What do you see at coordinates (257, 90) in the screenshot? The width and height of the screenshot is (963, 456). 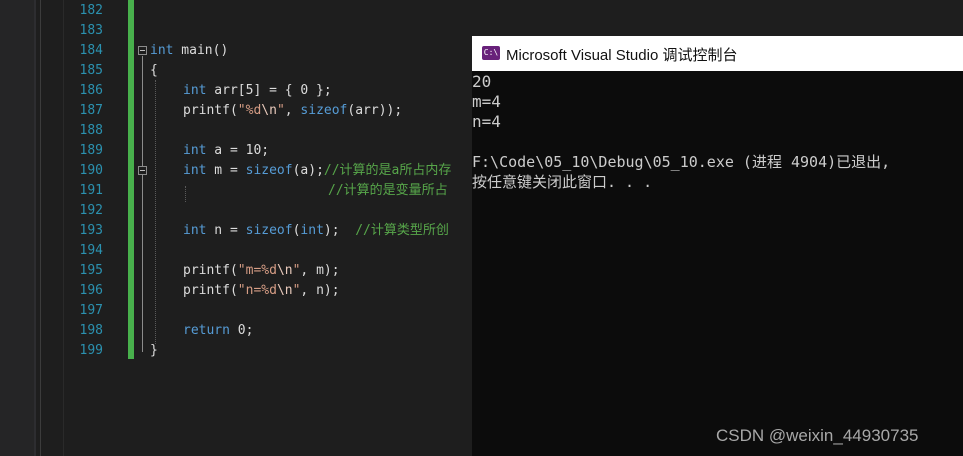 I see `code-line-186: int arr[5] = { 0 };` at bounding box center [257, 90].